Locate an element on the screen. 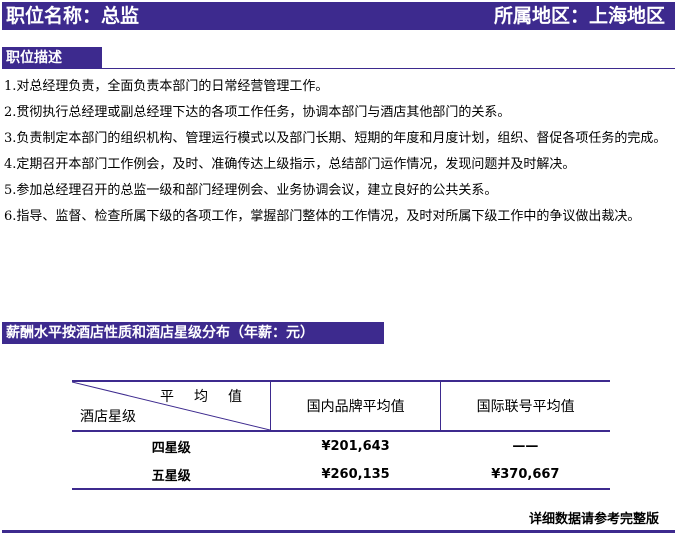 This screenshot has width=677, height=538. title-bar: 职位名称：总监 所属地区：上海地区 is located at coordinates (338, 16).